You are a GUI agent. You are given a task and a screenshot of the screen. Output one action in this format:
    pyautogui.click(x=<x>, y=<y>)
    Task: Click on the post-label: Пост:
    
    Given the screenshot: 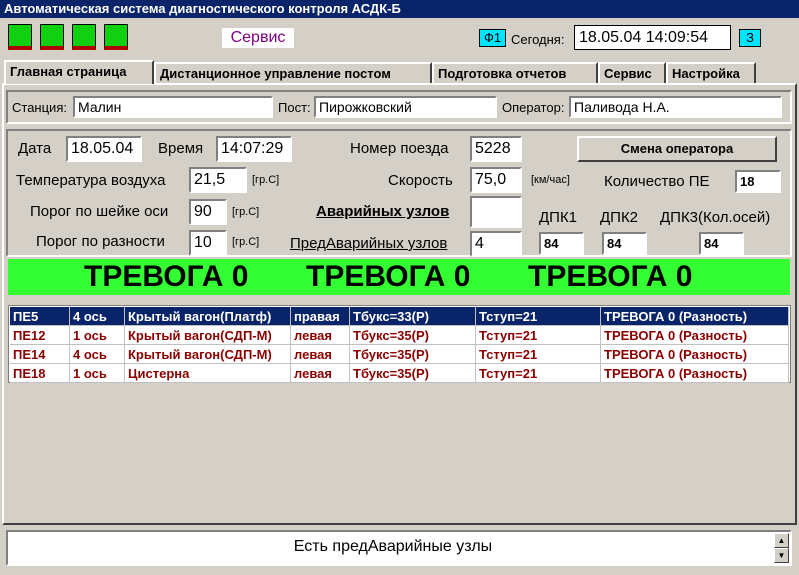 What is the action you would take?
    pyautogui.click(x=294, y=107)
    